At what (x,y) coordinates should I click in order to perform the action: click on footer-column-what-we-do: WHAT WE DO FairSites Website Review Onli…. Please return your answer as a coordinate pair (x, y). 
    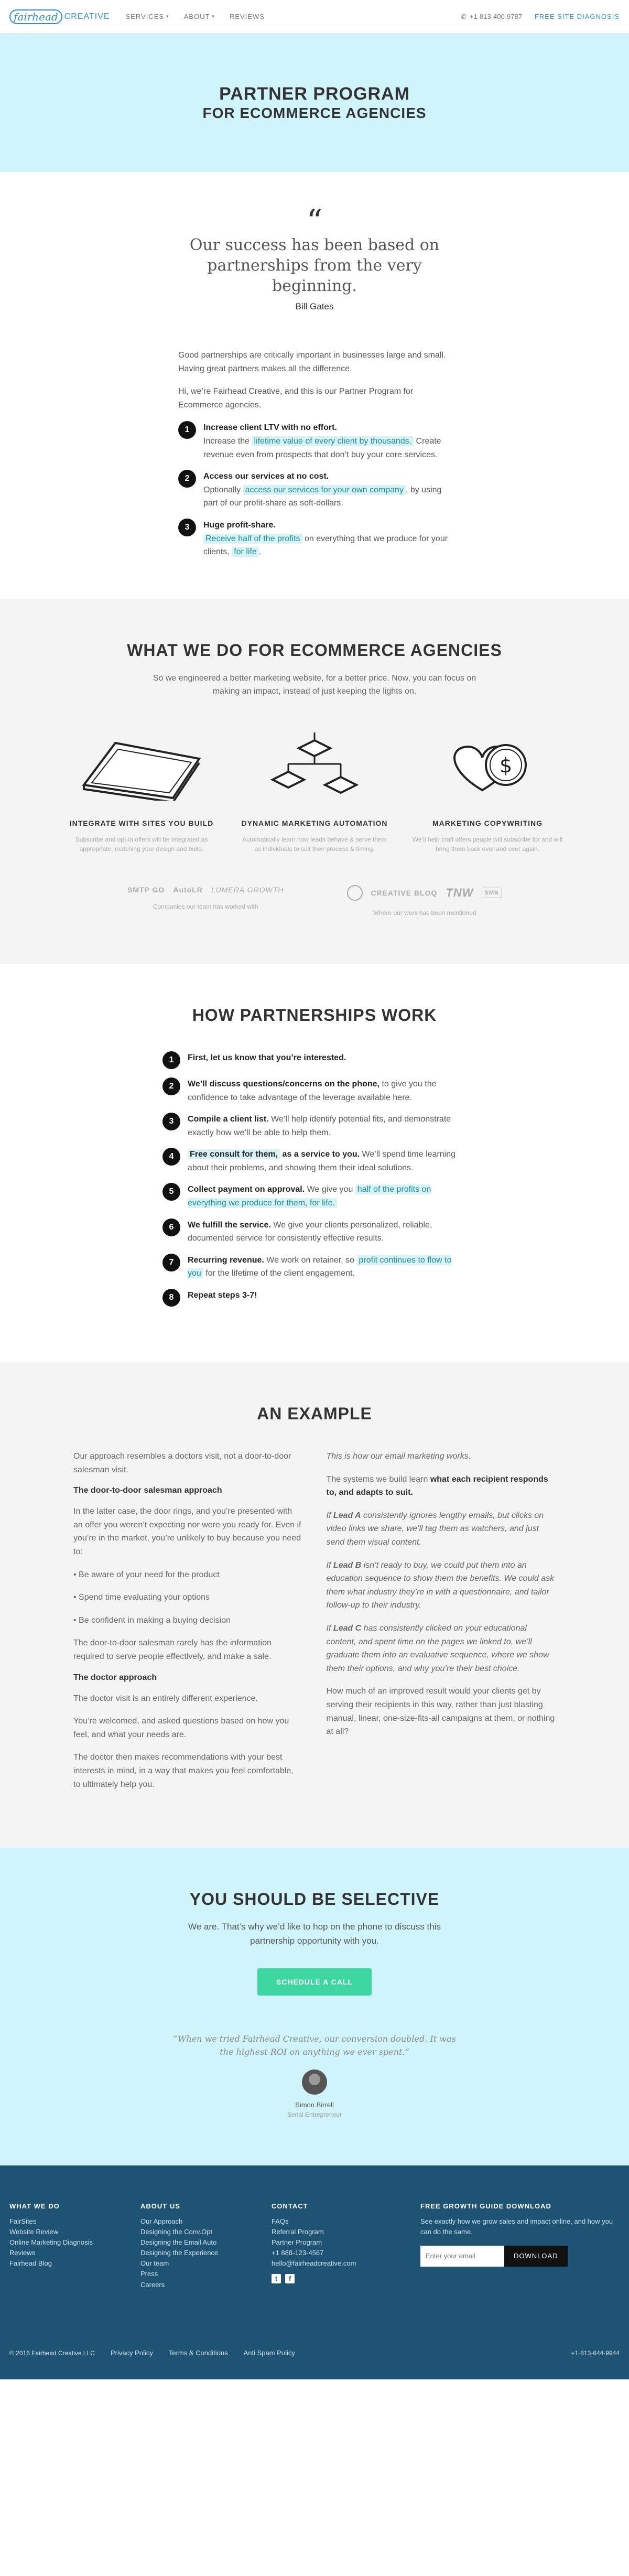
    Looking at the image, I should click on (74, 2246).